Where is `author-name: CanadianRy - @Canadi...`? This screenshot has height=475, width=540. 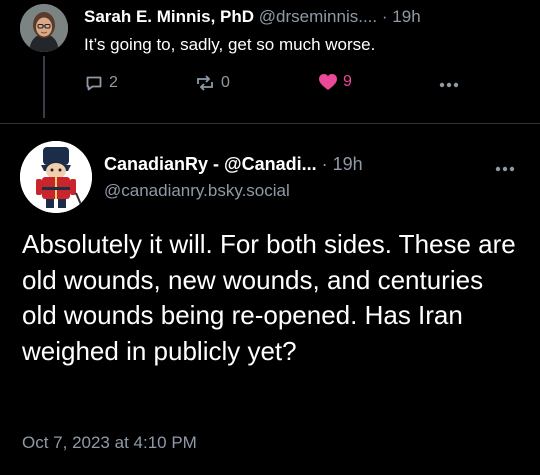
author-name: CanadianRy - @Canadi... is located at coordinates (210, 164).